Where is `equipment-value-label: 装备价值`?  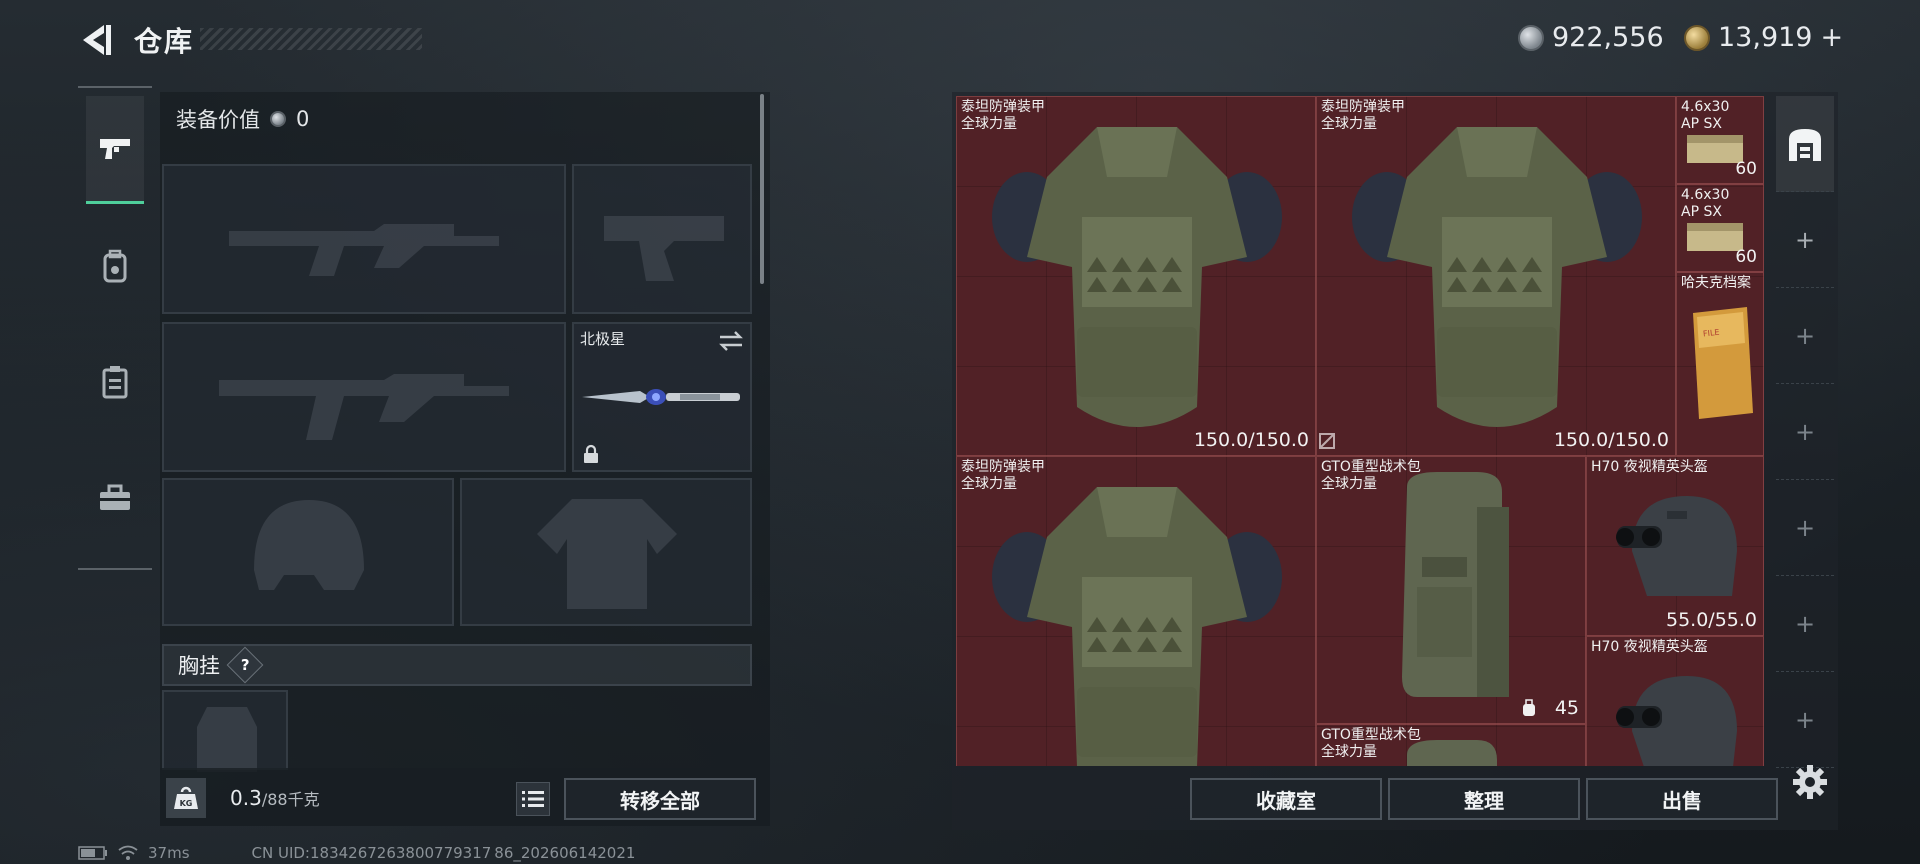 equipment-value-label: 装备价值 is located at coordinates (218, 120).